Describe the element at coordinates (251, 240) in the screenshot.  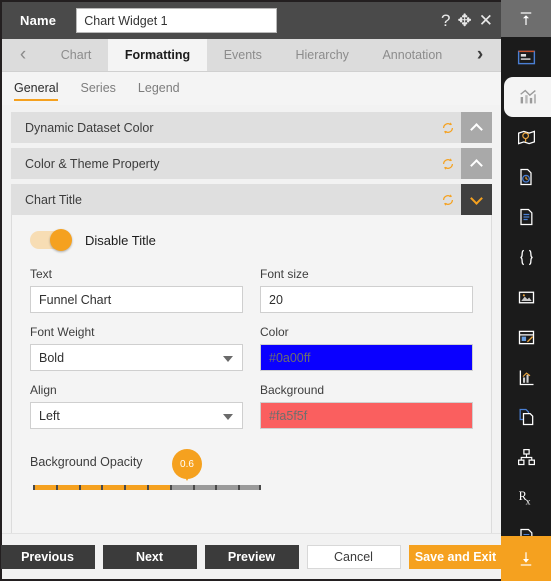
I see `disable-title-toggle-row: Disable Title` at that location.